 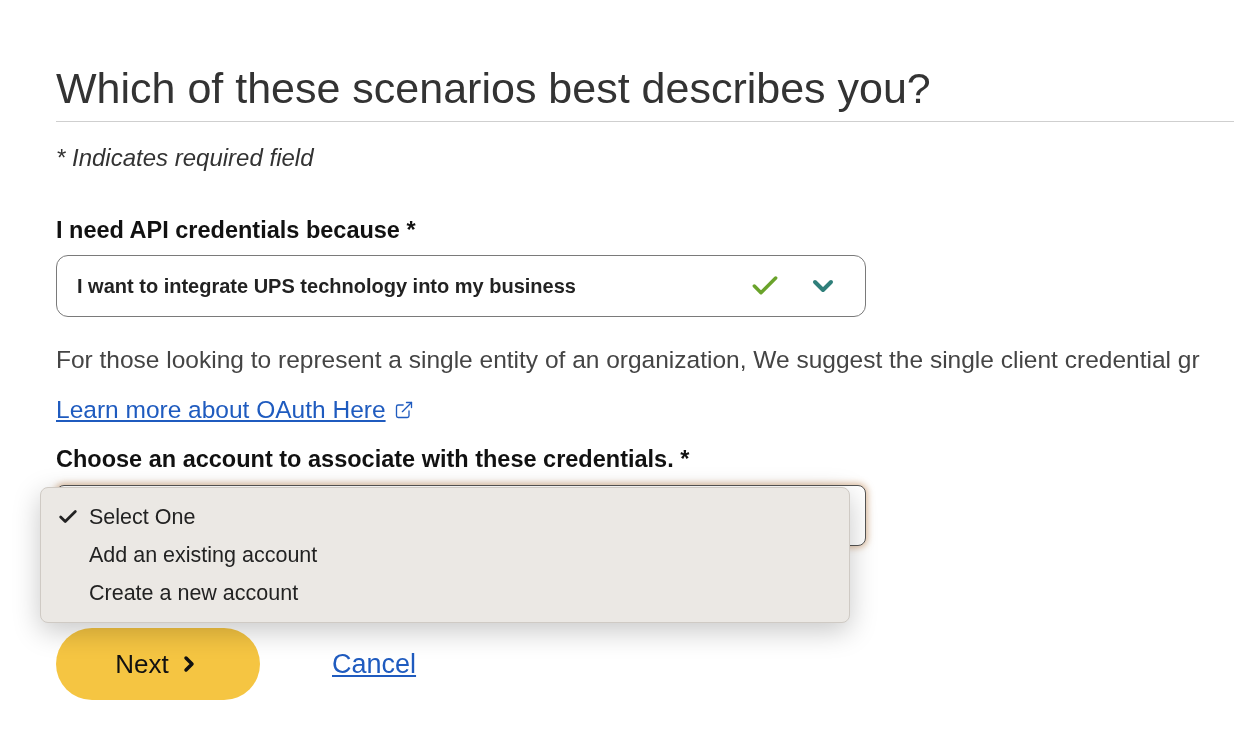 What do you see at coordinates (327, 286) in the screenshot?
I see `select-value: I want to integrate UPS technology into my business` at bounding box center [327, 286].